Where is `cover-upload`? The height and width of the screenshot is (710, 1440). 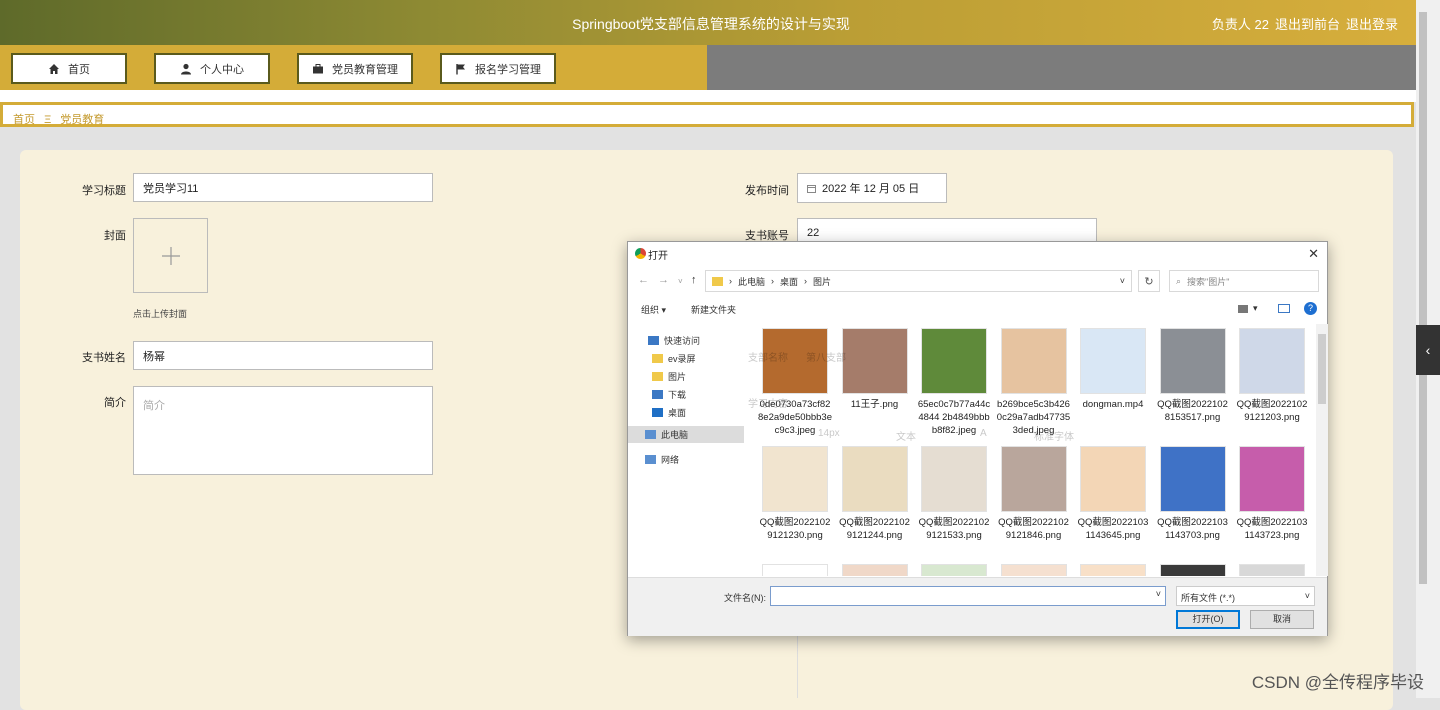 cover-upload is located at coordinates (170, 255).